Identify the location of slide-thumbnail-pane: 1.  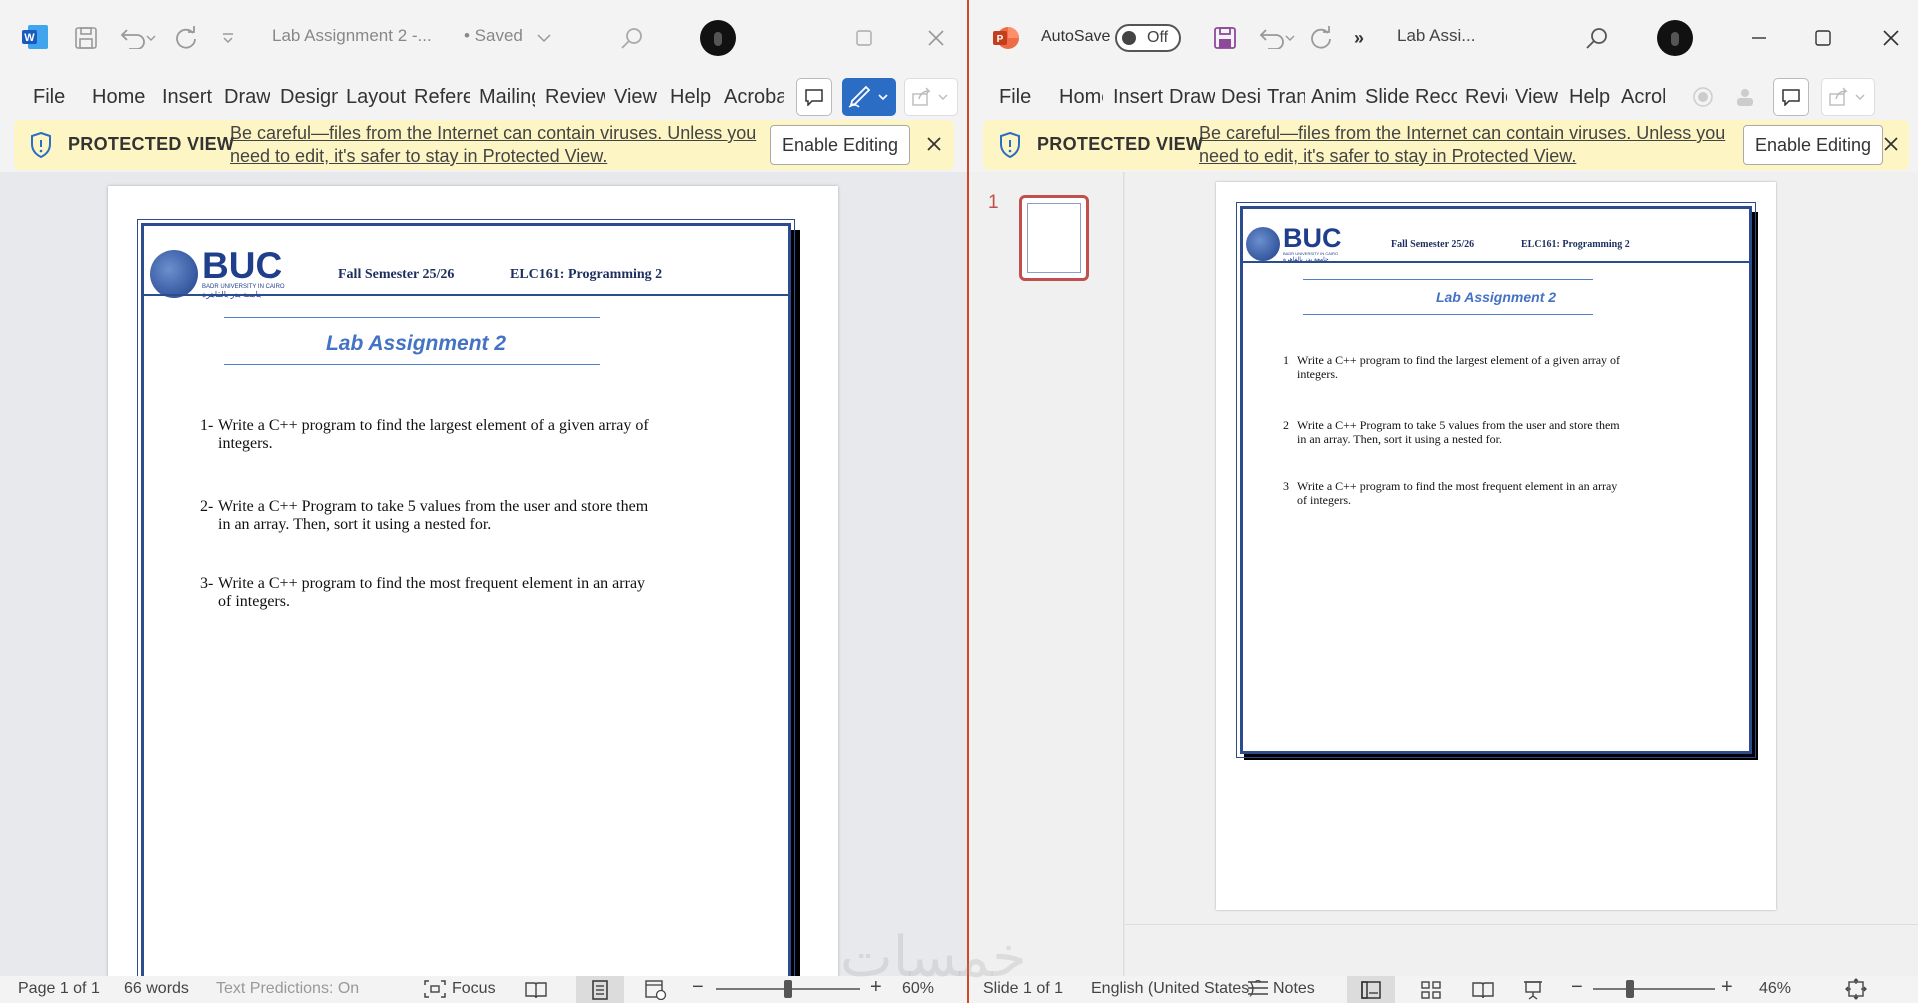
(1046, 574).